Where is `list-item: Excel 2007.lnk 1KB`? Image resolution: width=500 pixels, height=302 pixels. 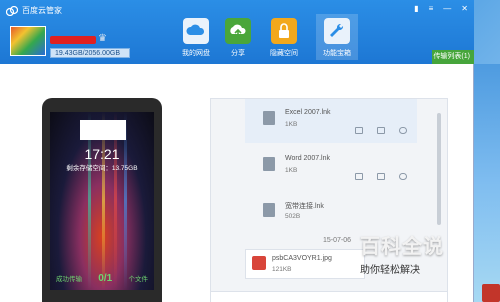
list-item: Excel 2007.lnk 1KB is located at coordinates (331, 121).